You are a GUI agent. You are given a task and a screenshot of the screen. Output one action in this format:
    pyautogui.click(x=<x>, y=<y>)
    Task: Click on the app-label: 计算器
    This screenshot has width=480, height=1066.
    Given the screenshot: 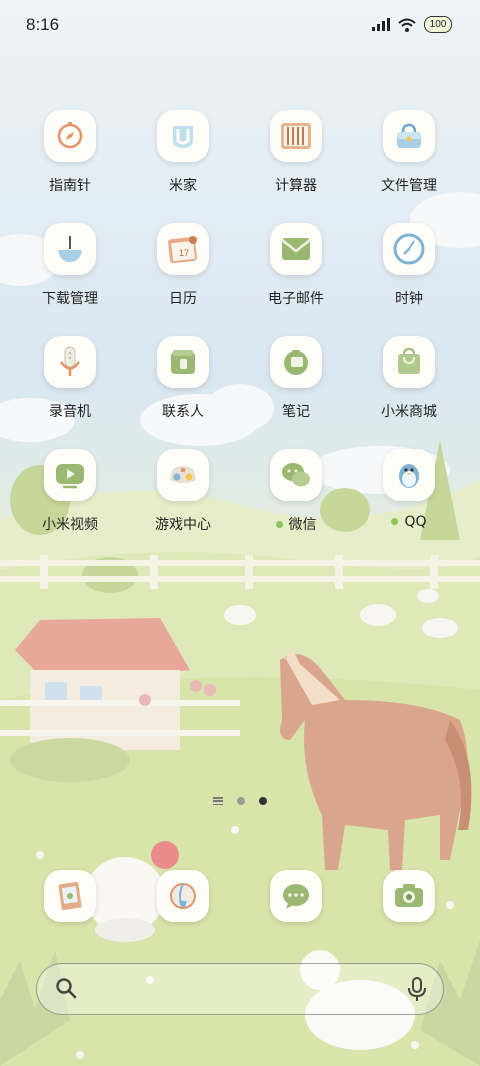 What is the action you would take?
    pyautogui.click(x=296, y=186)
    